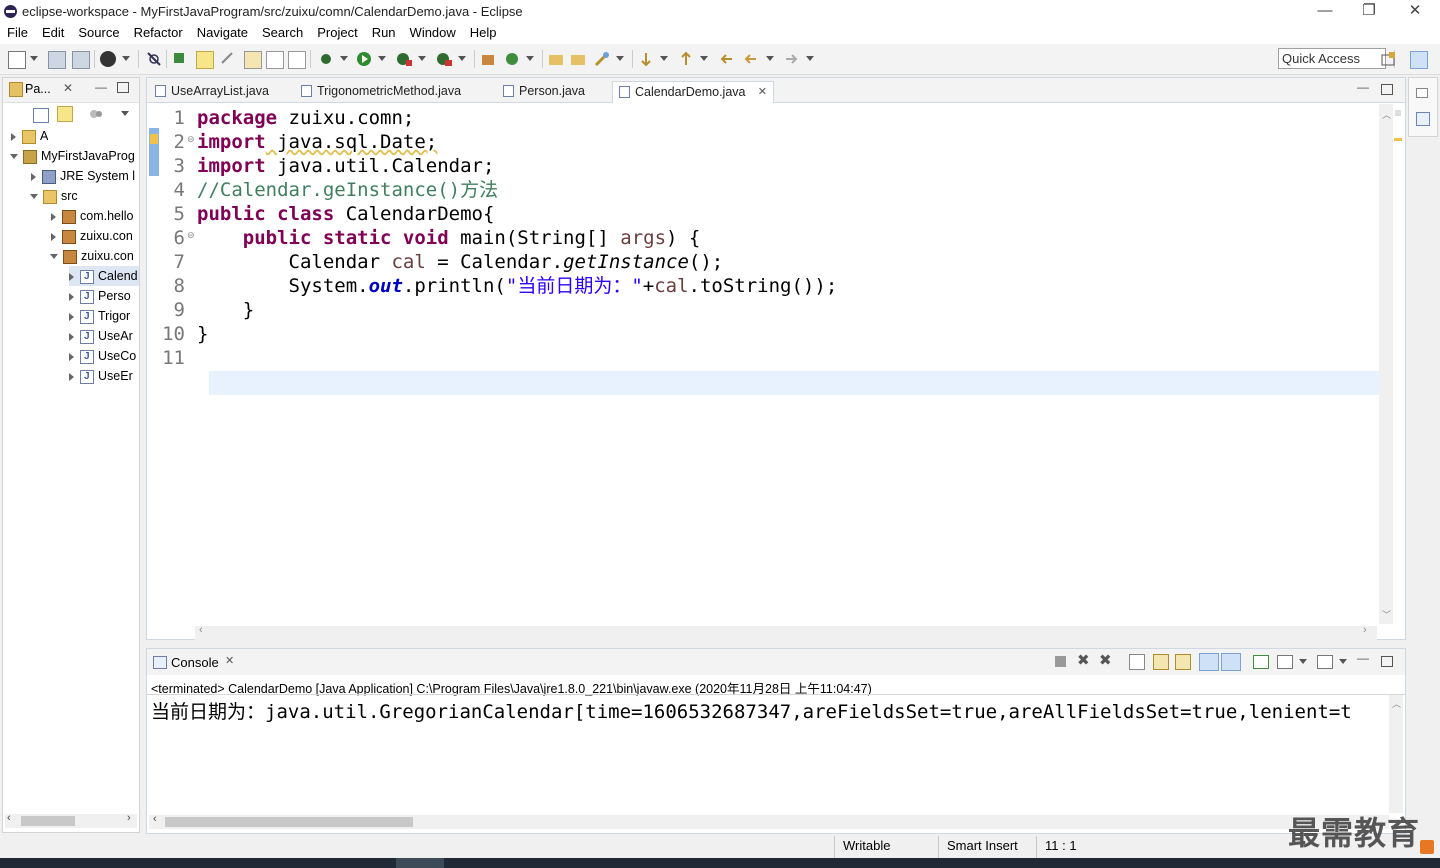 This screenshot has width=1440, height=868. What do you see at coordinates (554, 91) in the screenshot?
I see `tab-person: Person.java` at bounding box center [554, 91].